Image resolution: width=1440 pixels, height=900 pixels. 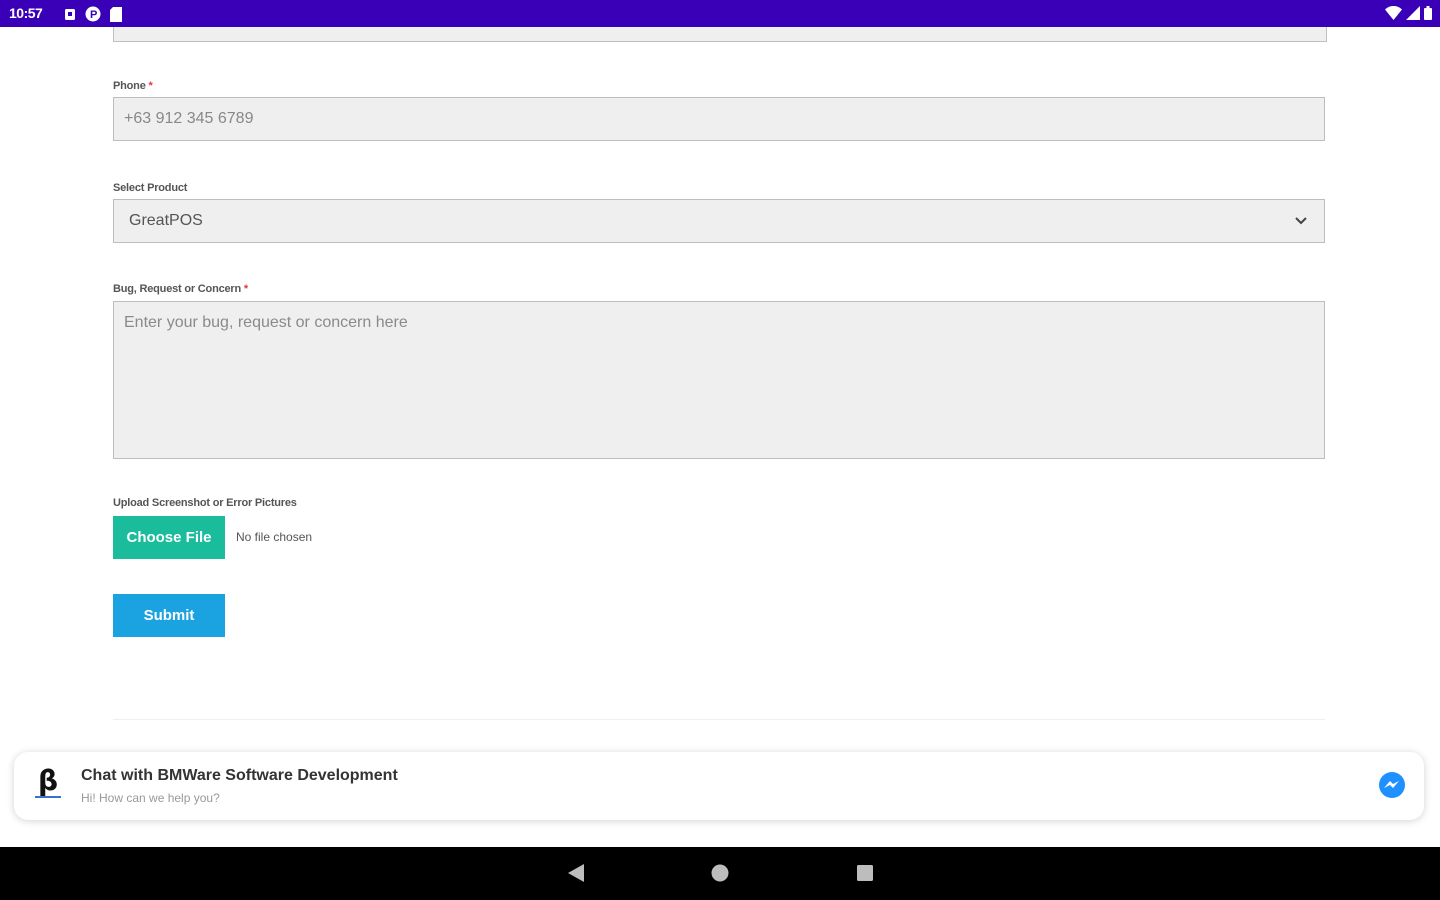 I want to click on svg-text: β, so click(x=48, y=780).